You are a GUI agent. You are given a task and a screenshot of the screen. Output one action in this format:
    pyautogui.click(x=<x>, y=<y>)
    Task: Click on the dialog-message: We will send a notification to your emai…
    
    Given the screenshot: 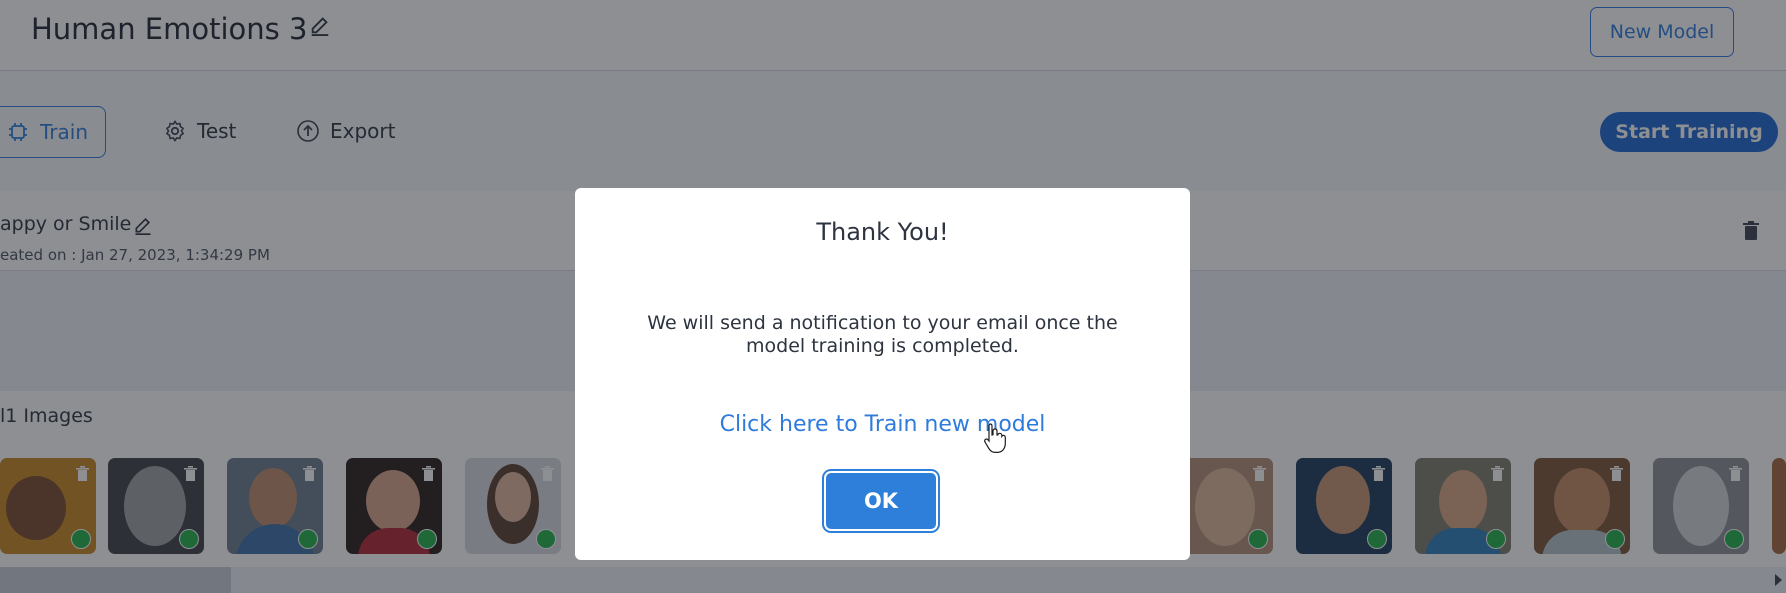 What is the action you would take?
    pyautogui.click(x=882, y=334)
    